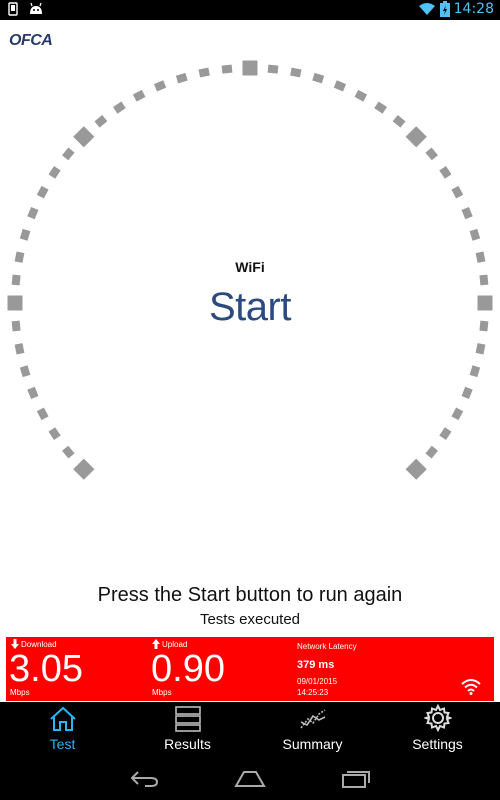  I want to click on back-icon, so click(144, 779).